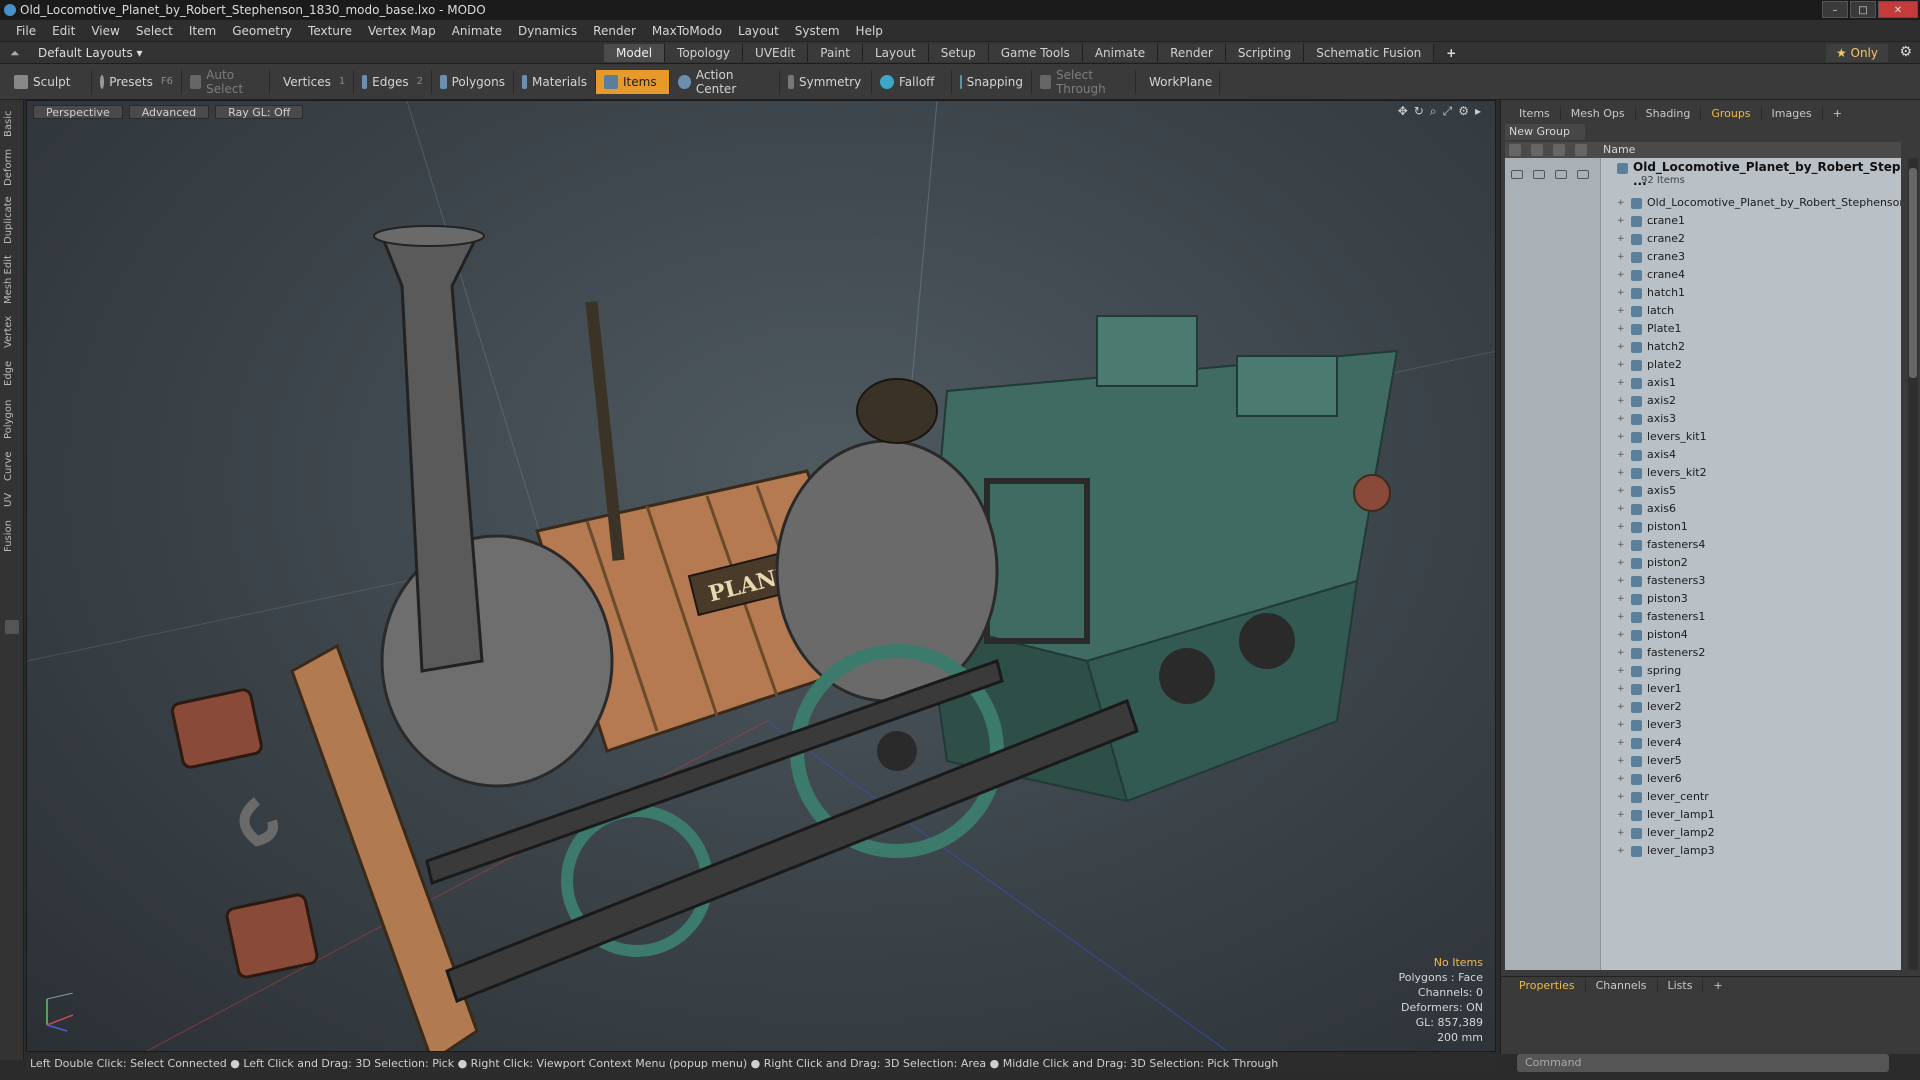  I want to click on tree-row: + hatch2, so click(1703, 347).